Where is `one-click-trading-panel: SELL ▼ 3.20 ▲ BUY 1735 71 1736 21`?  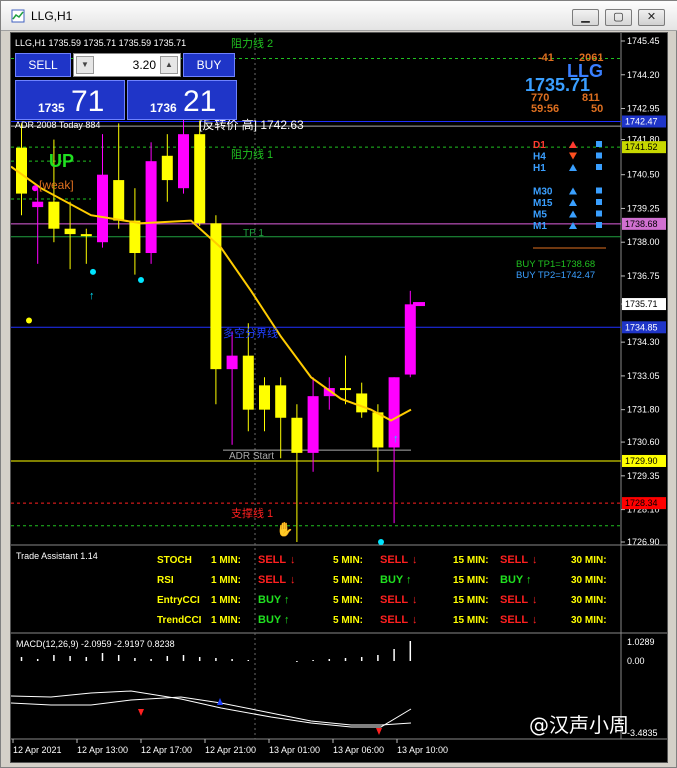 one-click-trading-panel: SELL ▼ 3.20 ▲ BUY 1735 71 1736 21 is located at coordinates (126, 87).